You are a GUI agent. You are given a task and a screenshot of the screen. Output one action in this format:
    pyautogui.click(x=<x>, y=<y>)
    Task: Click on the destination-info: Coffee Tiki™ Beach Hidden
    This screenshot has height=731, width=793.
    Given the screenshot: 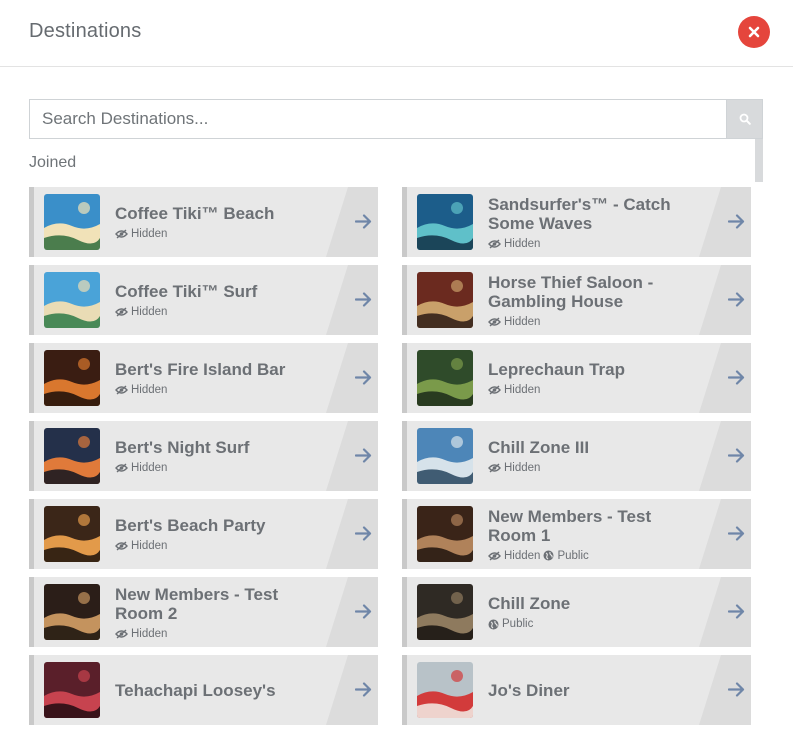 What is the action you would take?
    pyautogui.click(x=222, y=222)
    